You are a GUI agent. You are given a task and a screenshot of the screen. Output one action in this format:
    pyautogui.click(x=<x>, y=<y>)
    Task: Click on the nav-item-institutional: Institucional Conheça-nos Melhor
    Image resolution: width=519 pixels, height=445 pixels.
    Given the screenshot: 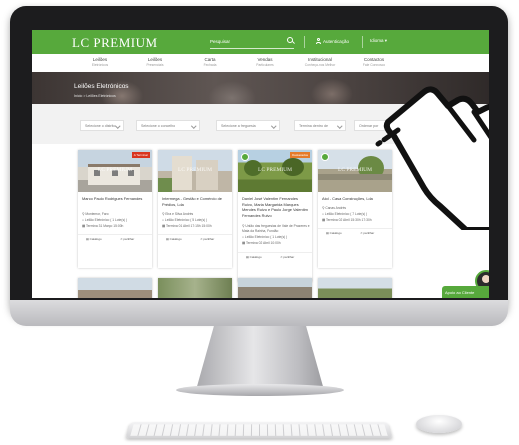 What is the action you would take?
    pyautogui.click(x=320, y=62)
    